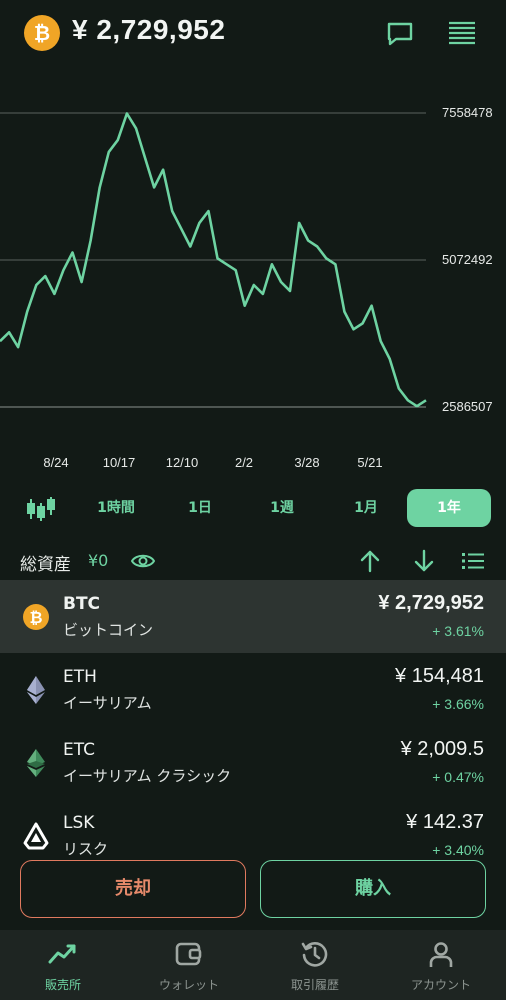 This screenshot has height=1000, width=506. I want to click on chart-trend-icon, so click(62, 954).